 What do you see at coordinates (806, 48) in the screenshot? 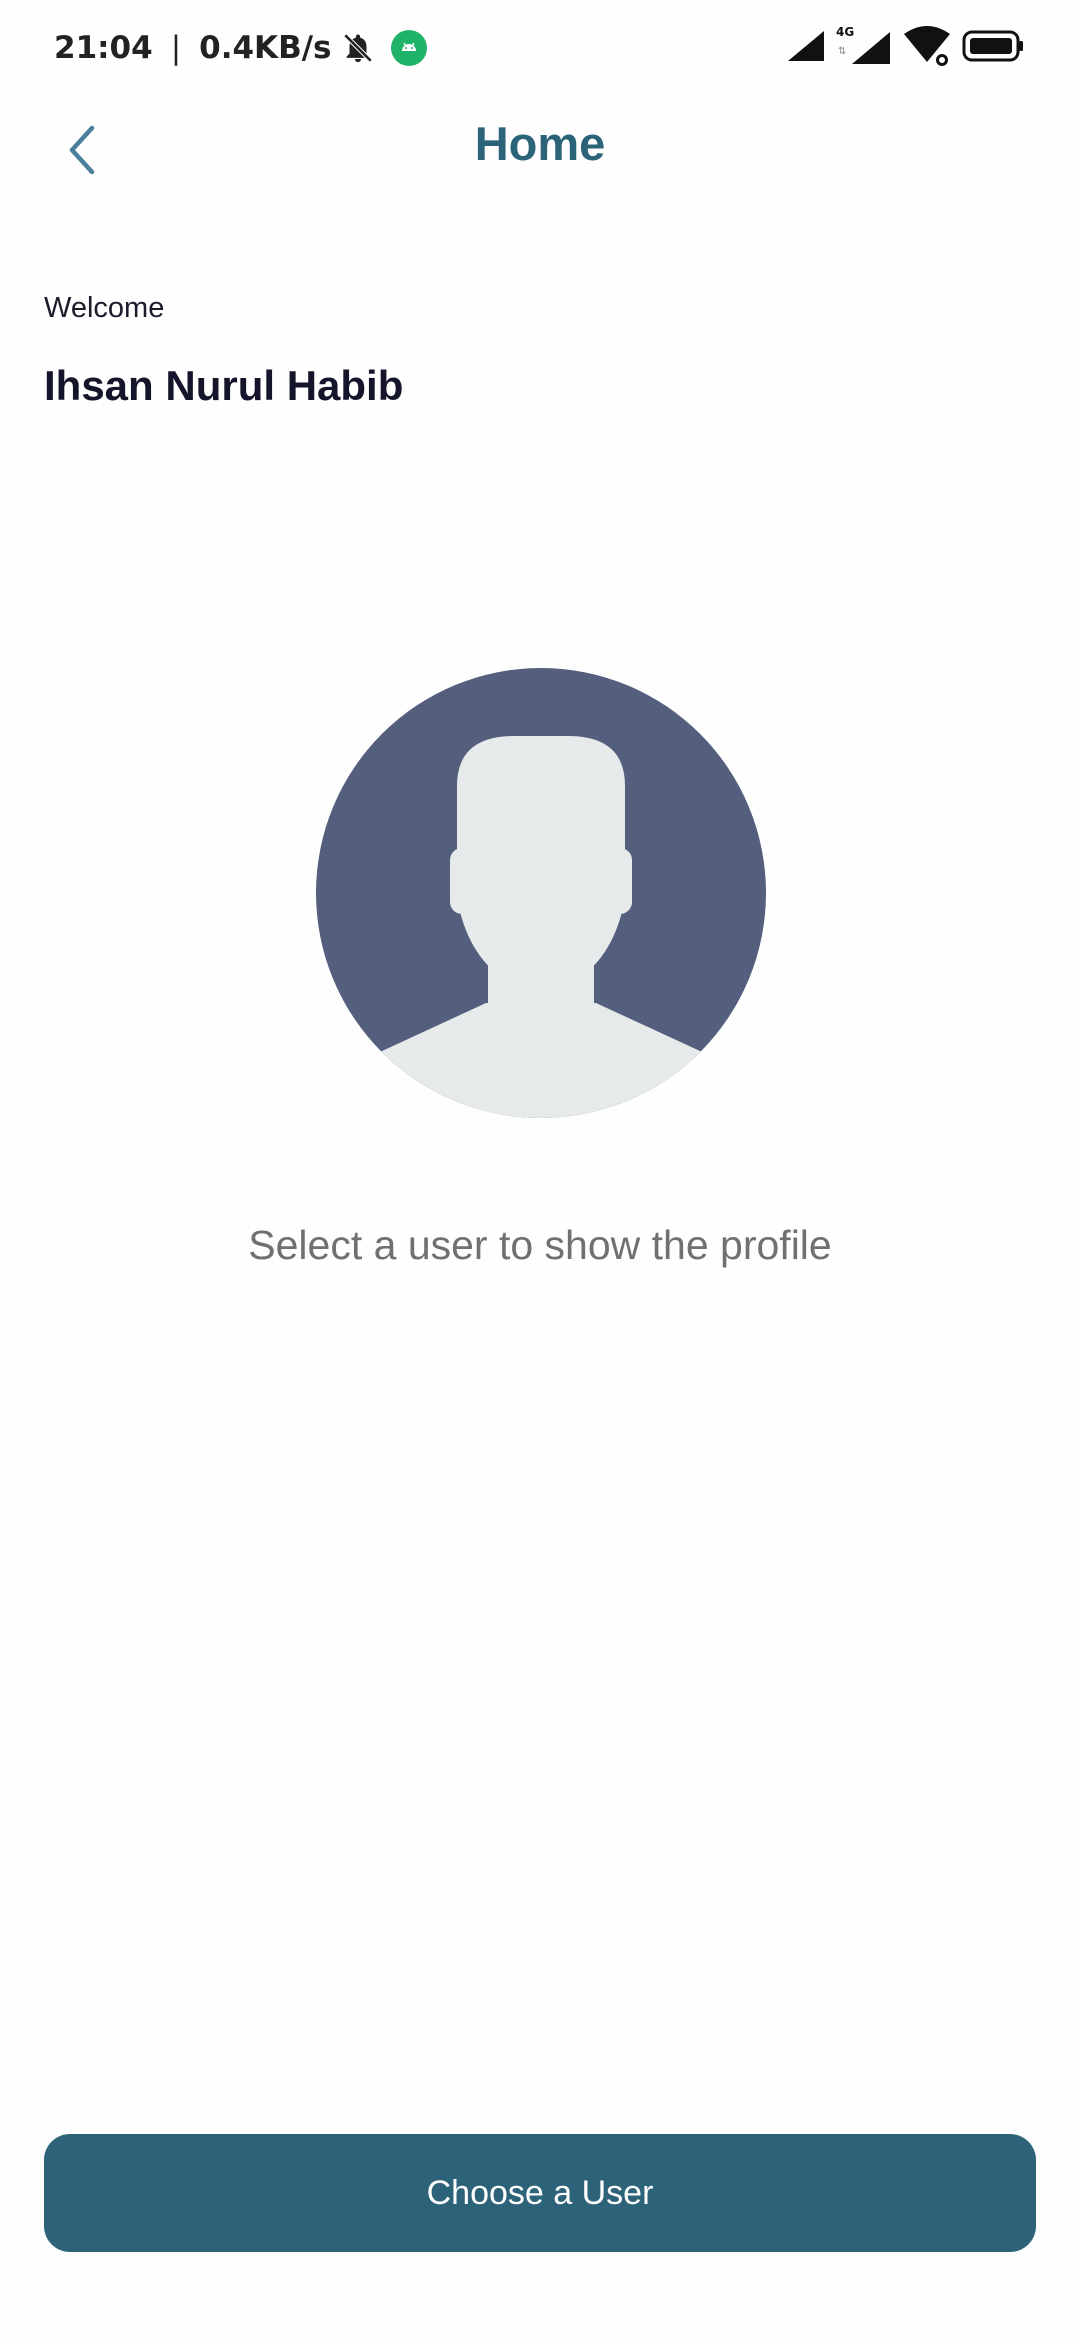
I see `signal-icon` at bounding box center [806, 48].